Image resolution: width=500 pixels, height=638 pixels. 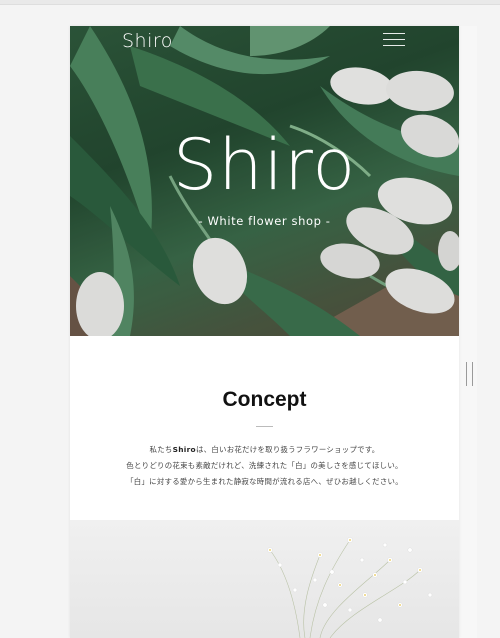 I want to click on hamburger-menu-icon, so click(x=394, y=40).